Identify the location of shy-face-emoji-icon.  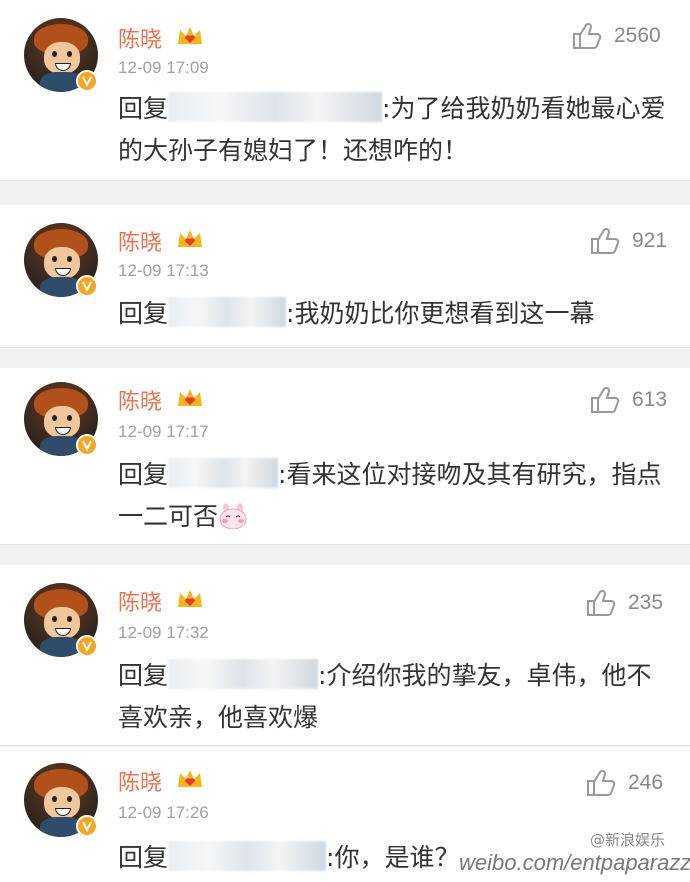
(233, 515).